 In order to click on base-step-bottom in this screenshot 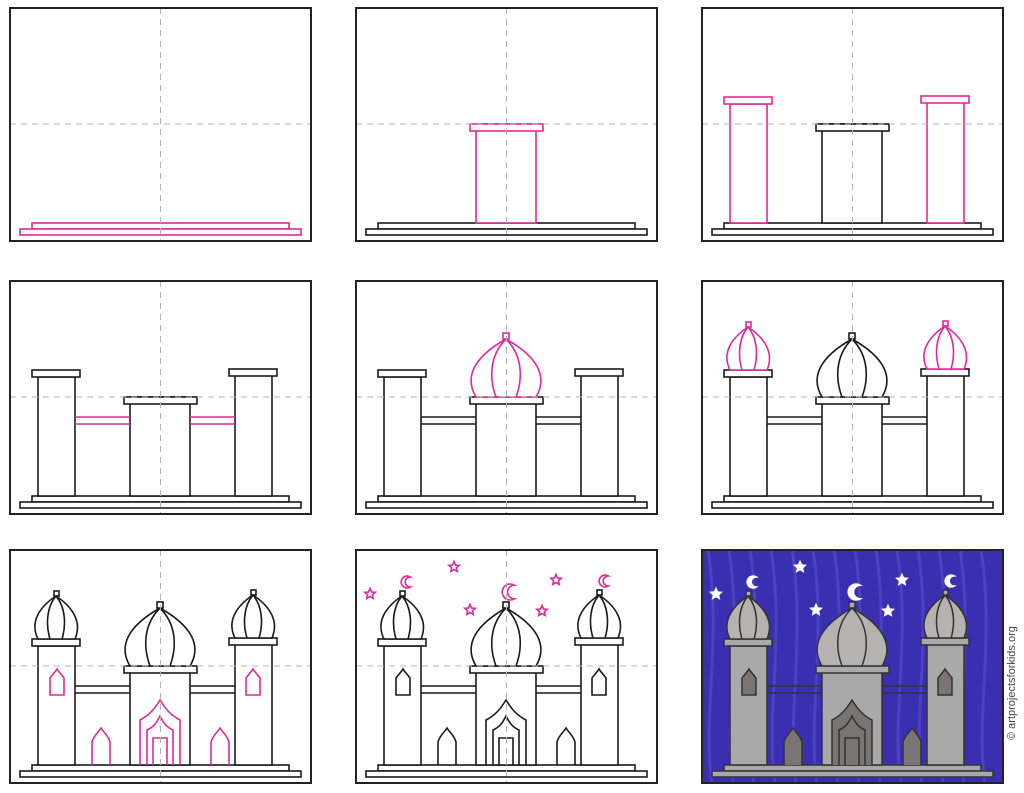, I will do `click(852, 774)`.